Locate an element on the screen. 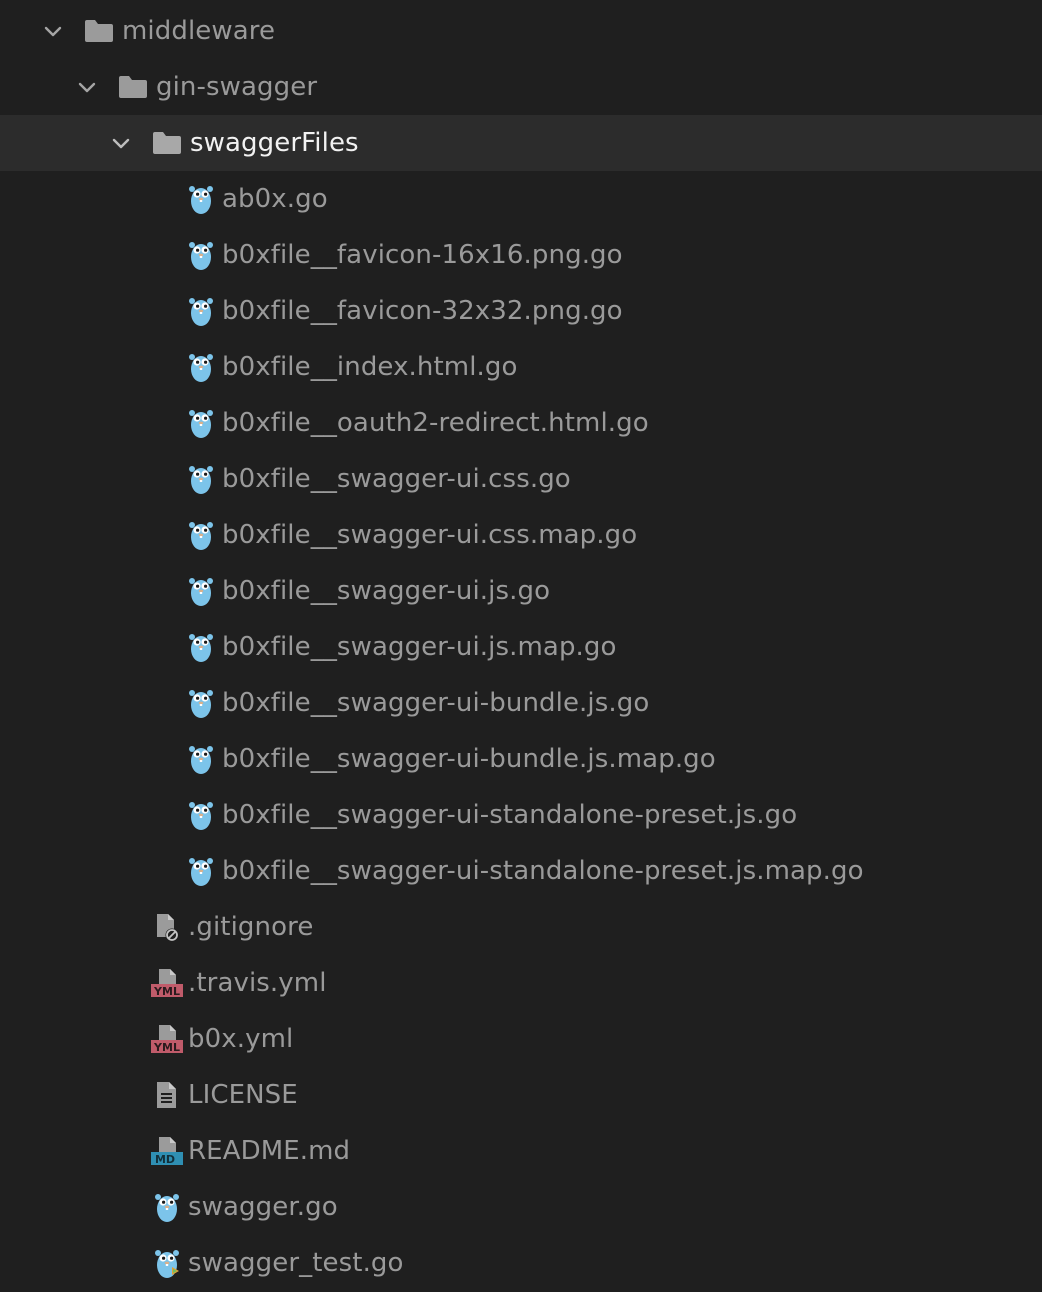 The image size is (1042, 1292). file-row: b0xfile__swagger-ui.js.go is located at coordinates (521, 591).